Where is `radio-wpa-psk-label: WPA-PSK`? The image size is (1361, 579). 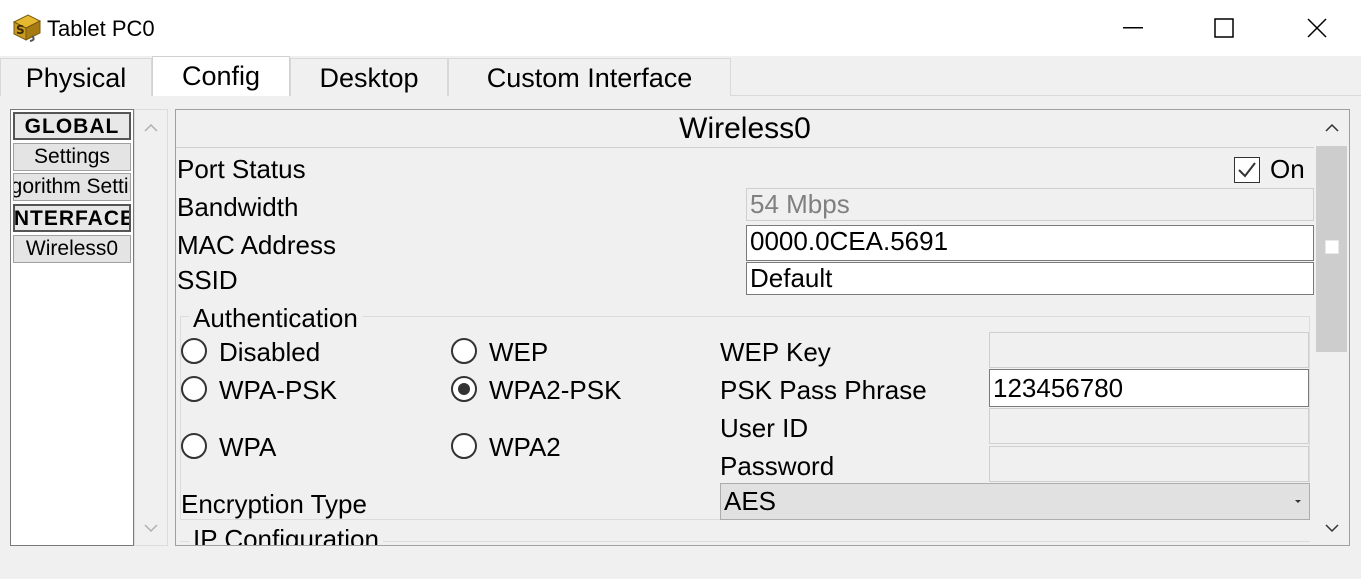
radio-wpa-psk-label: WPA-PSK is located at coordinates (278, 390).